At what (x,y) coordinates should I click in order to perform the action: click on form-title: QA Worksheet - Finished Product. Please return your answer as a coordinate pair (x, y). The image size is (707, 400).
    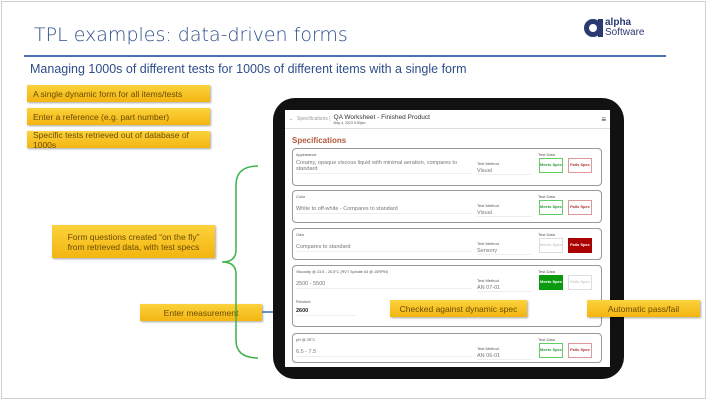
    Looking at the image, I should click on (381, 117).